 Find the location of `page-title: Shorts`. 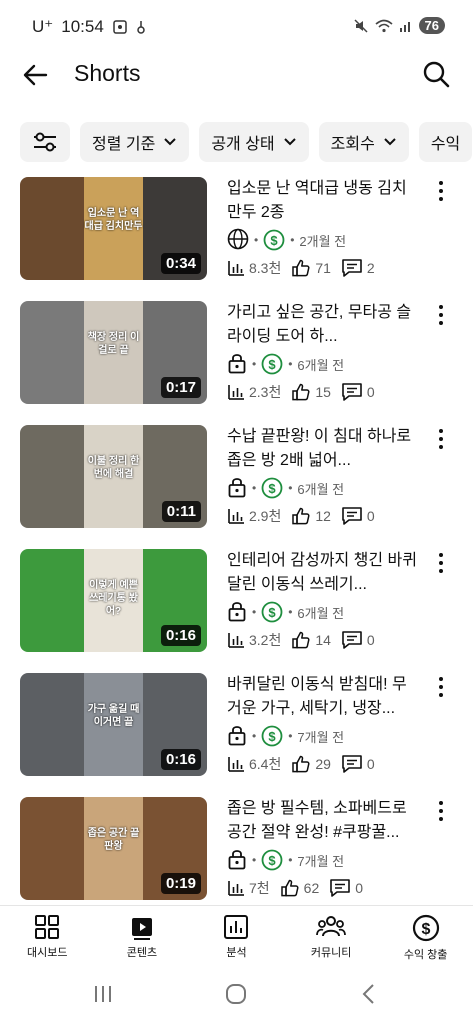

page-title: Shorts is located at coordinates (107, 73).